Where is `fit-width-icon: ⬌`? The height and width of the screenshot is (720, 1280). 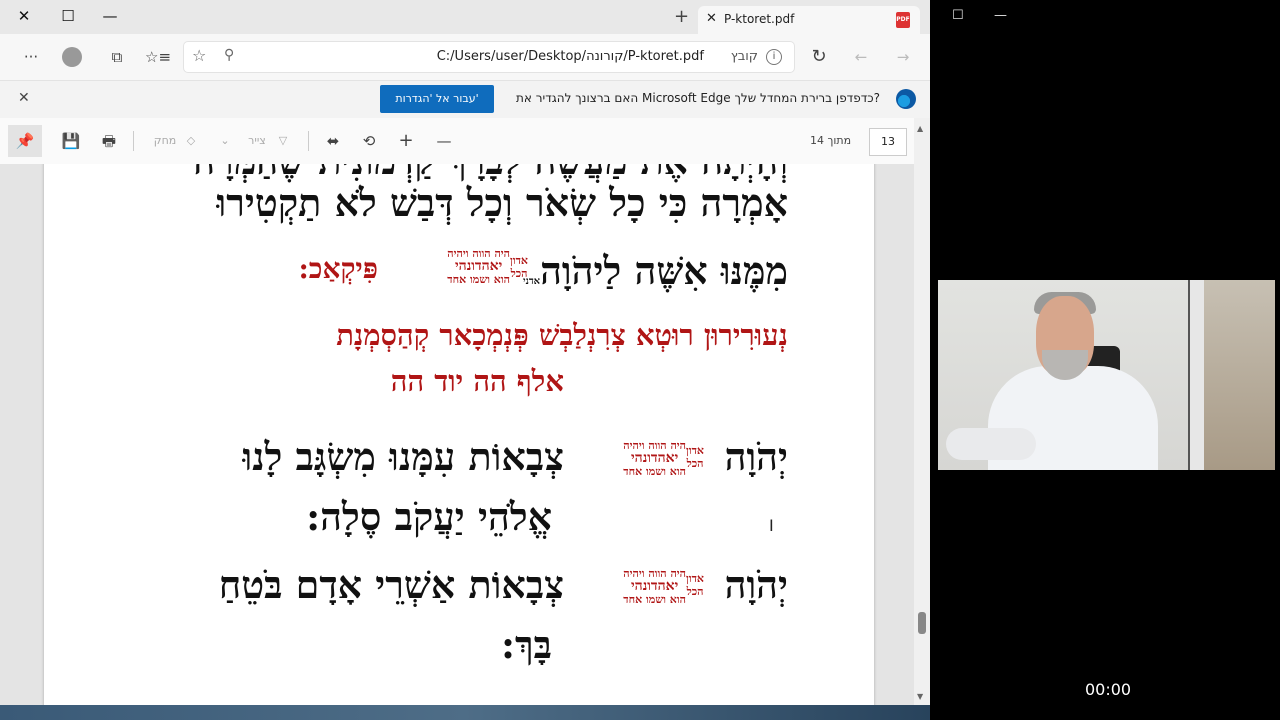 fit-width-icon: ⬌ is located at coordinates (333, 141).